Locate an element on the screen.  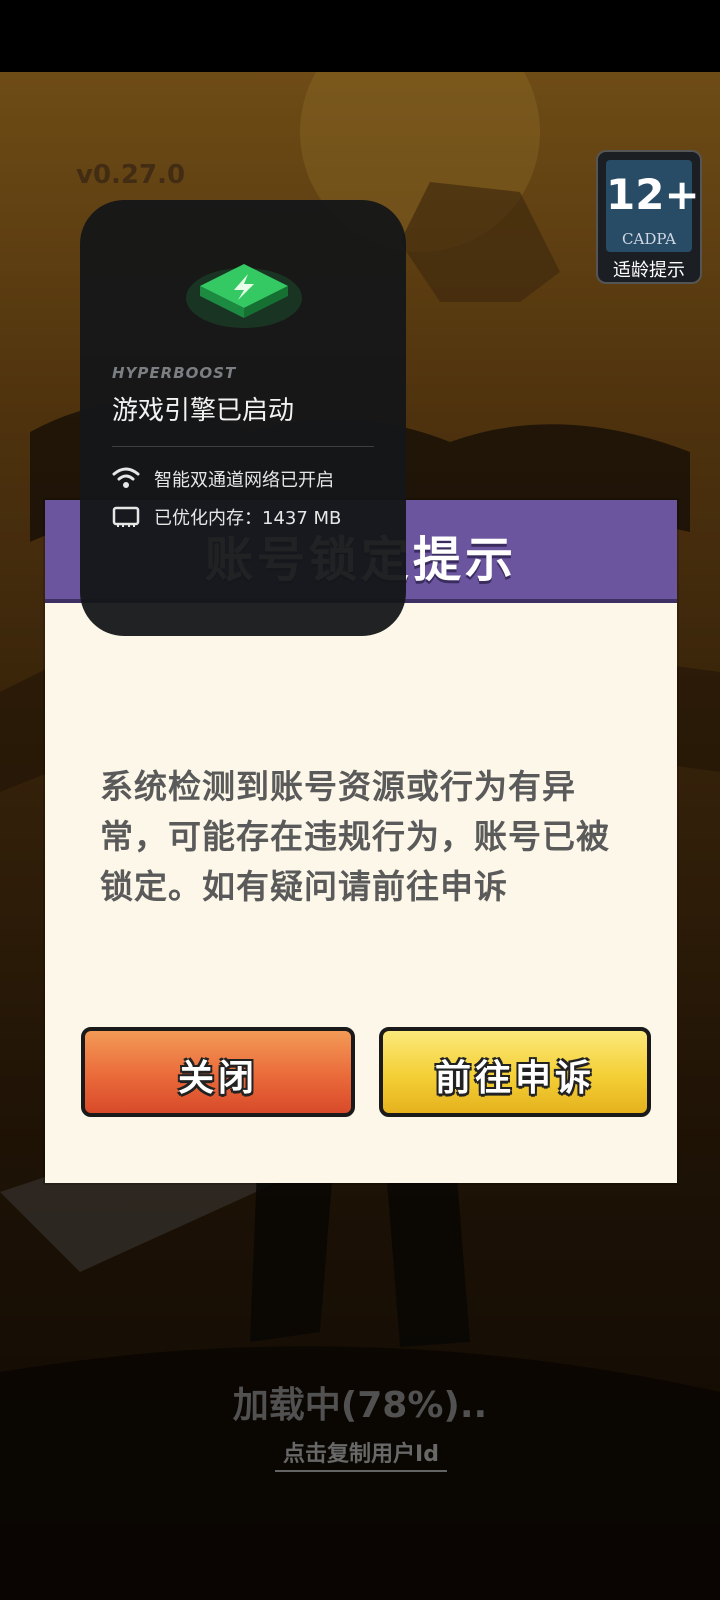
age-rating-number: 12+ is located at coordinates (653, 194).